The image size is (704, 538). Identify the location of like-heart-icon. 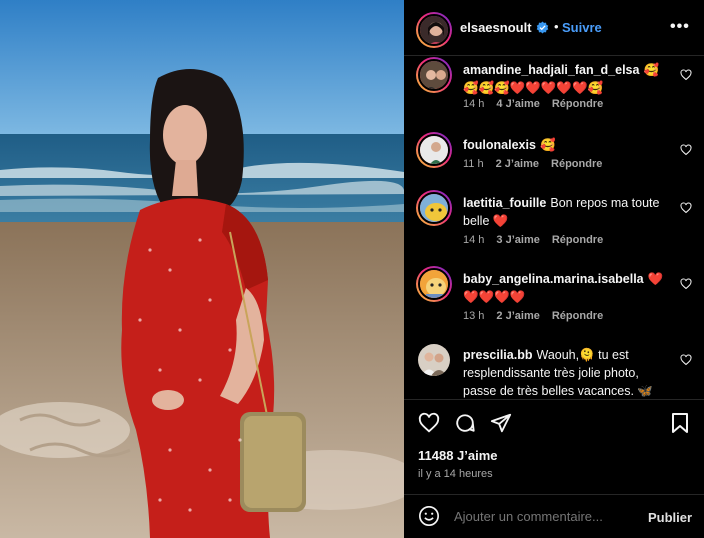
(429, 425).